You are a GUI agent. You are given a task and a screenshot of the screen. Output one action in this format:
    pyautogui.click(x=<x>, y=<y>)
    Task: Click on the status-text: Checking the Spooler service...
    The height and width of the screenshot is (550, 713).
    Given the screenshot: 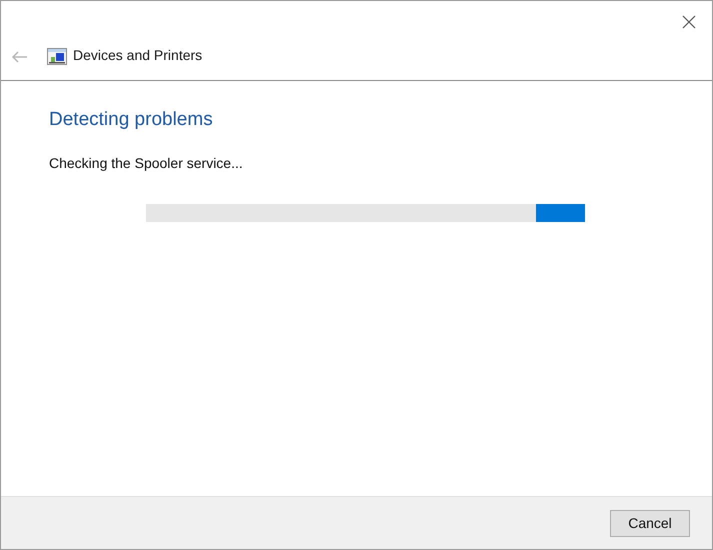 What is the action you would take?
    pyautogui.click(x=146, y=163)
    